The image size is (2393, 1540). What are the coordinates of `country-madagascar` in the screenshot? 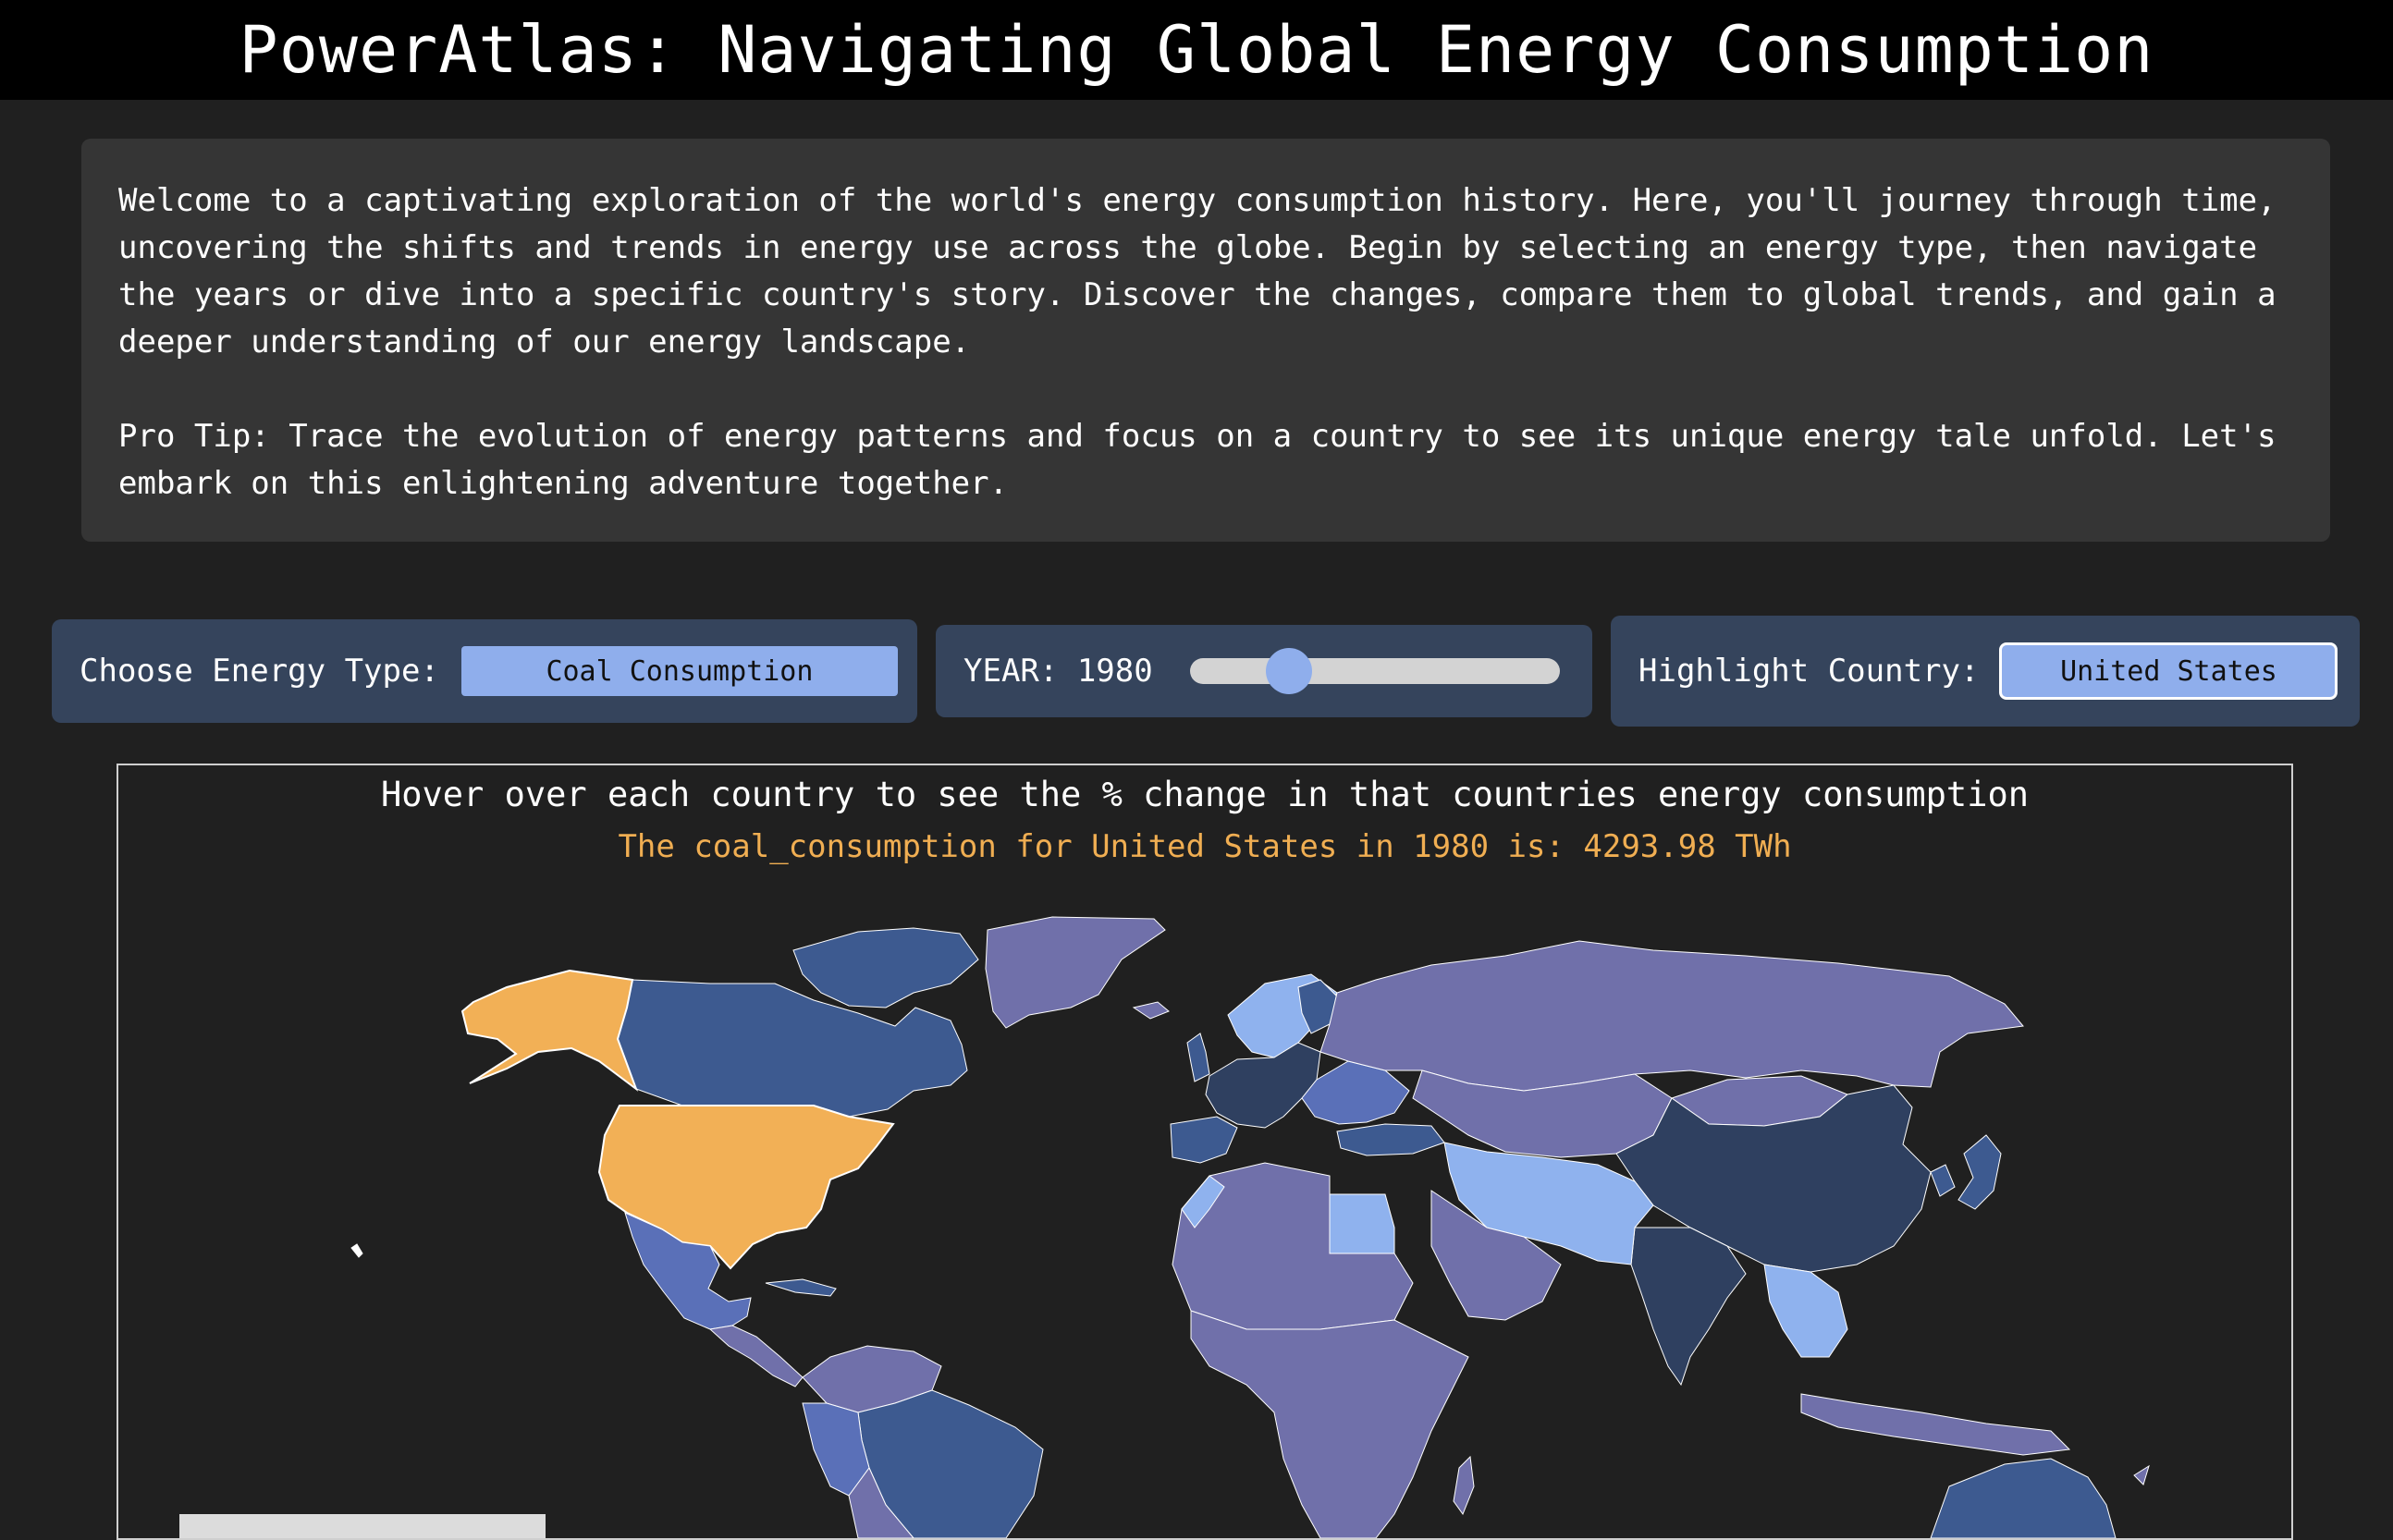 It's located at (1464, 1485).